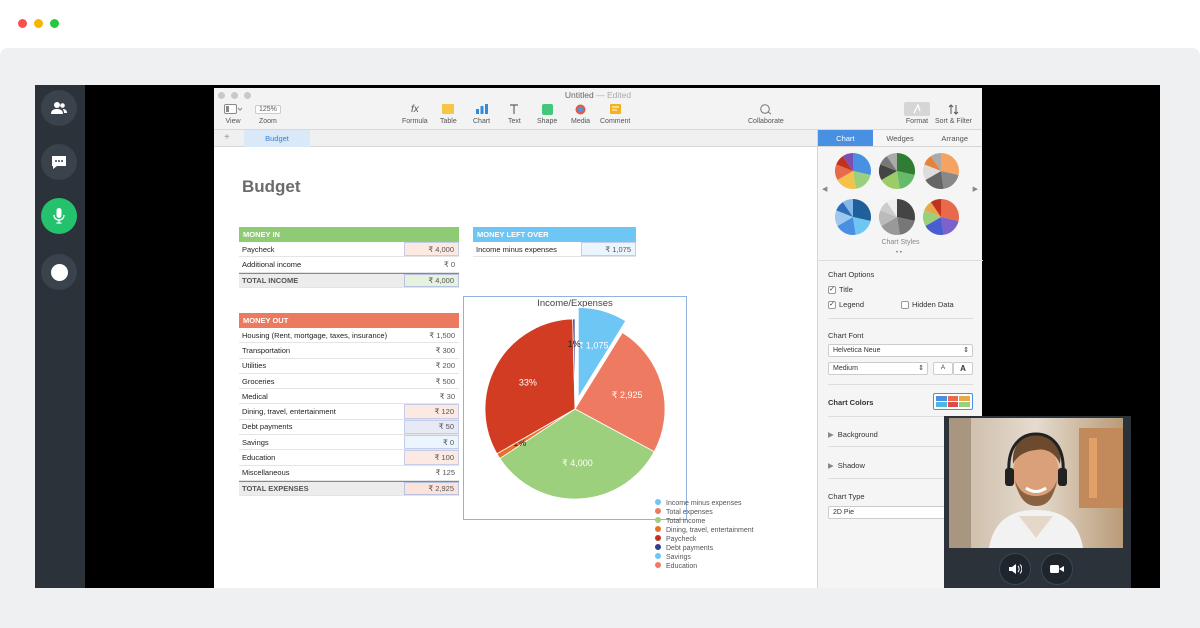 Image resolution: width=1200 pixels, height=628 pixels. What do you see at coordinates (846, 465) in the screenshot?
I see `shadow-disclosure: ▶ Shadow` at bounding box center [846, 465].